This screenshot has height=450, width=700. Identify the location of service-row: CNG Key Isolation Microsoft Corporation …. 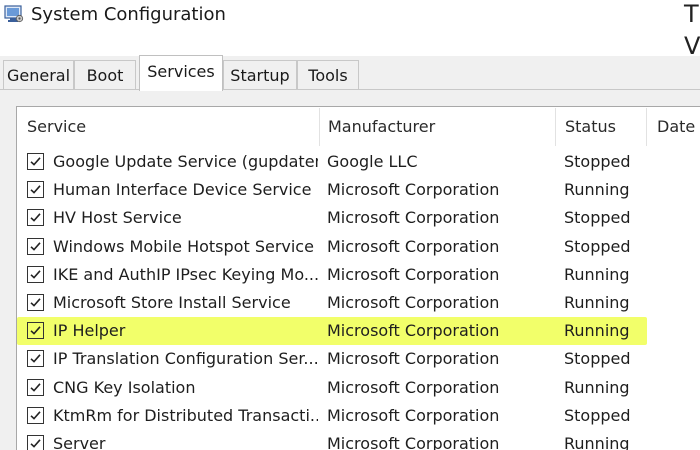
(358, 388).